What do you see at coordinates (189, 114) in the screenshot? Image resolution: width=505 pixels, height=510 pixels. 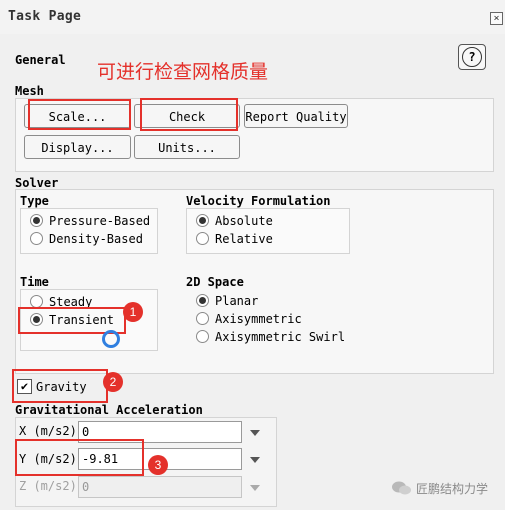 I see `highlight-check` at bounding box center [189, 114].